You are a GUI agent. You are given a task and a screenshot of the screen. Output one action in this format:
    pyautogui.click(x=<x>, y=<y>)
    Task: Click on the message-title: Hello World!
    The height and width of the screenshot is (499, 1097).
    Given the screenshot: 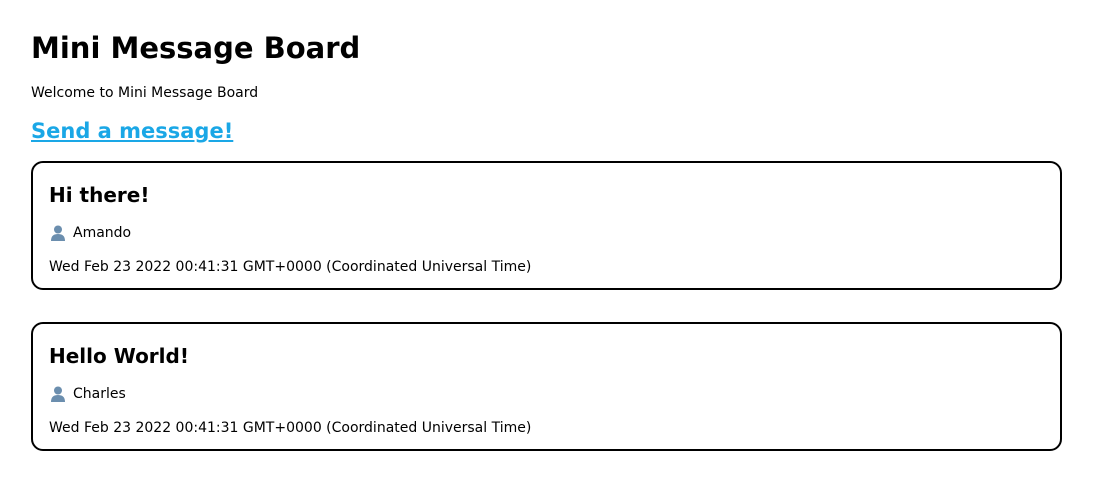 What is the action you would take?
    pyautogui.click(x=119, y=356)
    